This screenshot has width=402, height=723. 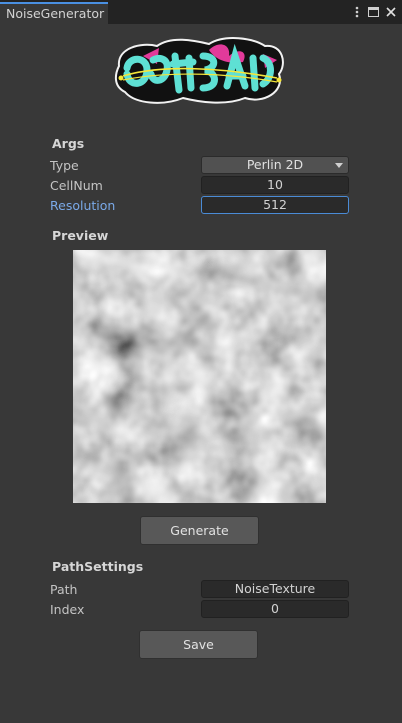 I want to click on type-label: Type, so click(x=64, y=165).